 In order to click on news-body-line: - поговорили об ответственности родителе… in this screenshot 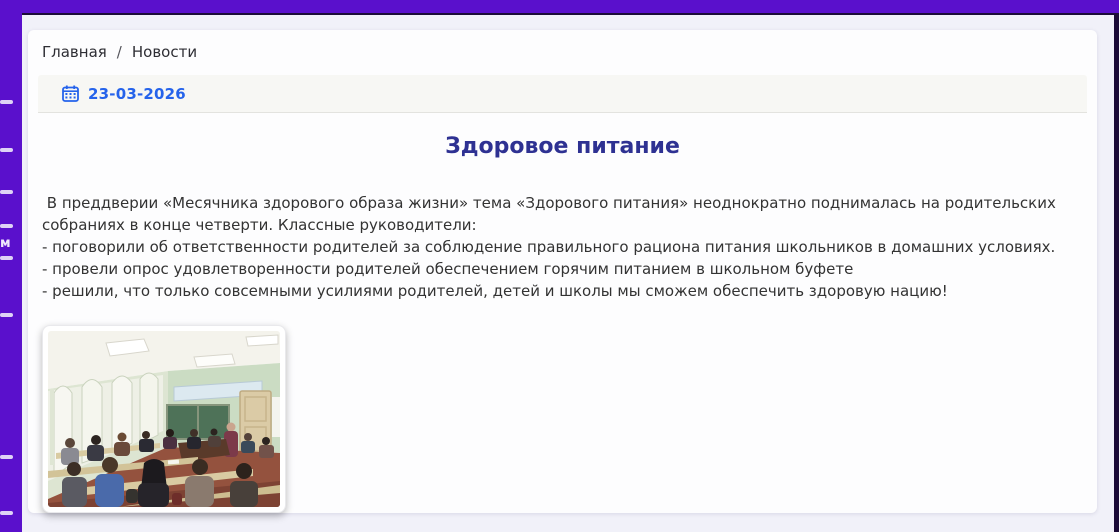, I will do `click(549, 247)`.